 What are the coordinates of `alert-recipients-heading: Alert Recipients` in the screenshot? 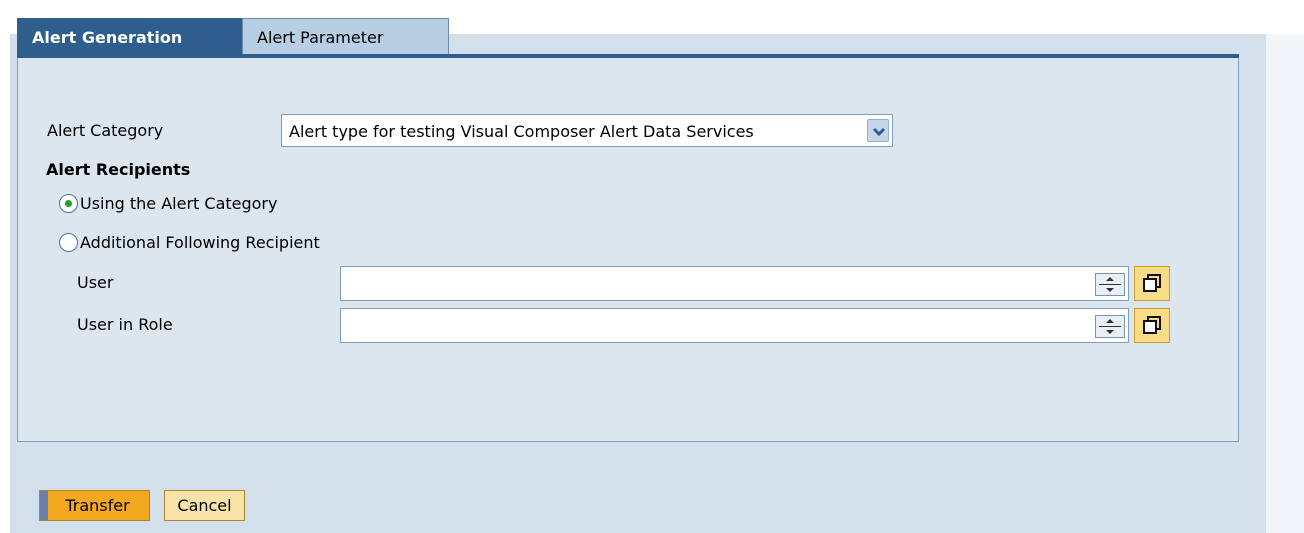 It's located at (118, 169).